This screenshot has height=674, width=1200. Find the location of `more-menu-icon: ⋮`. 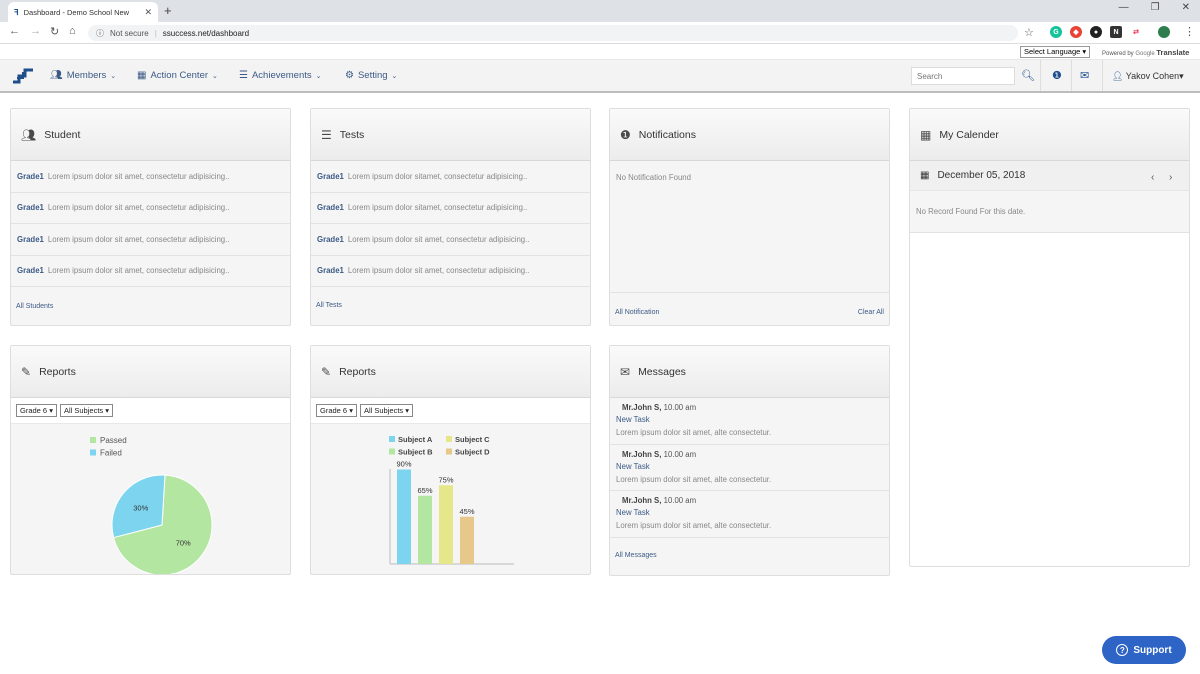

more-menu-icon: ⋮ is located at coordinates (1189, 31).